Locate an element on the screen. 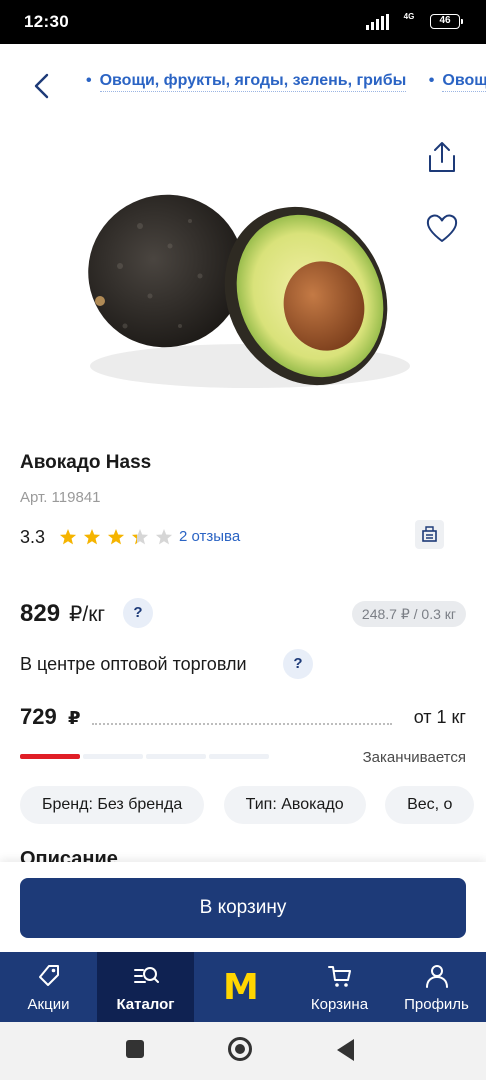 This screenshot has height=1080, width=486. tag-icon is located at coordinates (49, 975).